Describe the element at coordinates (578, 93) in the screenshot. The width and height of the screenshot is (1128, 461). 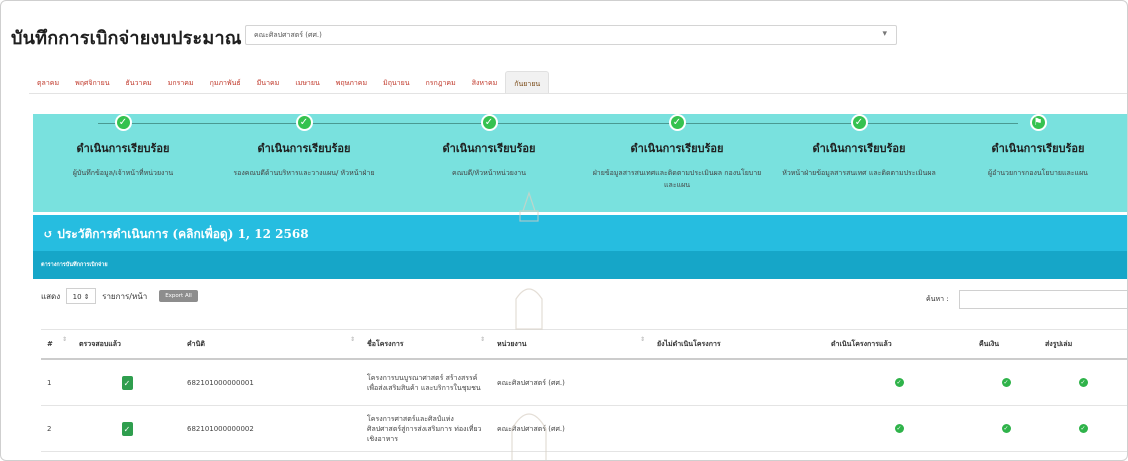
I see `tab-divider` at that location.